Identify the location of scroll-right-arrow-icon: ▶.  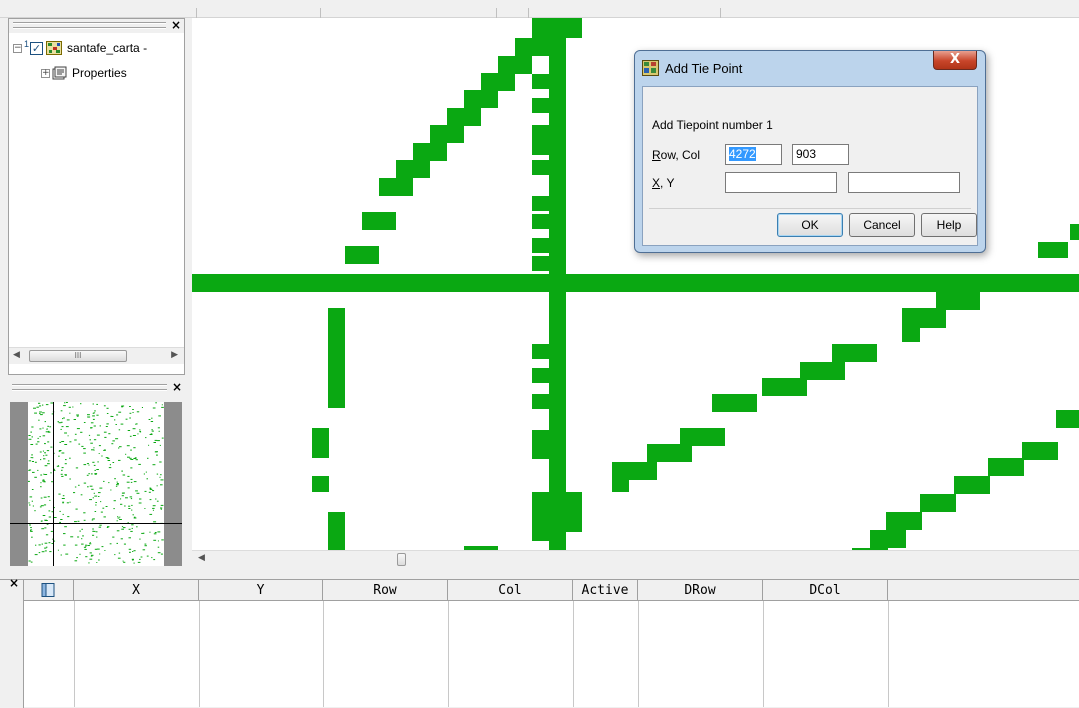
(174, 355).